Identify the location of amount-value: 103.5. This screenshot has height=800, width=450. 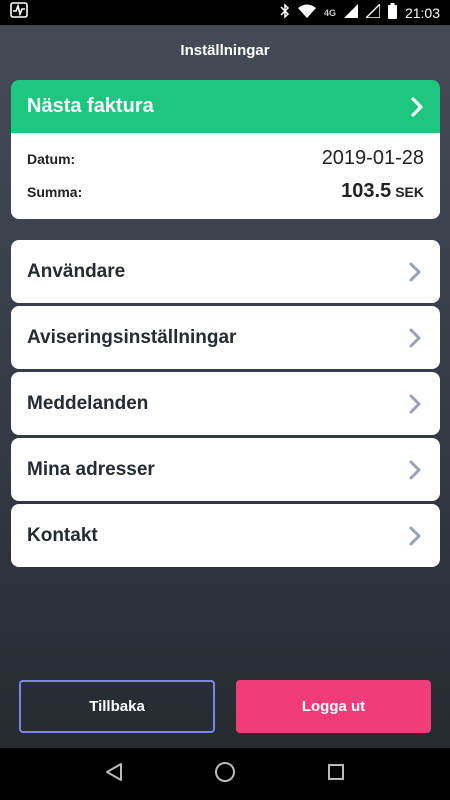
(366, 191).